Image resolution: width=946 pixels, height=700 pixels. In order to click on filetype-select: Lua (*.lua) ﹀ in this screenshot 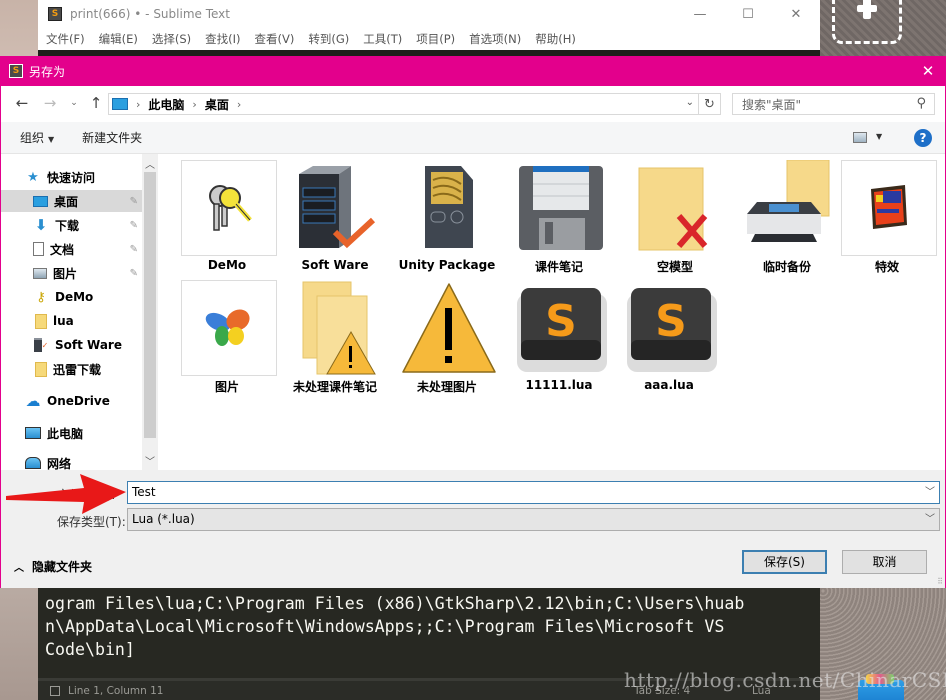, I will do `click(533, 519)`.